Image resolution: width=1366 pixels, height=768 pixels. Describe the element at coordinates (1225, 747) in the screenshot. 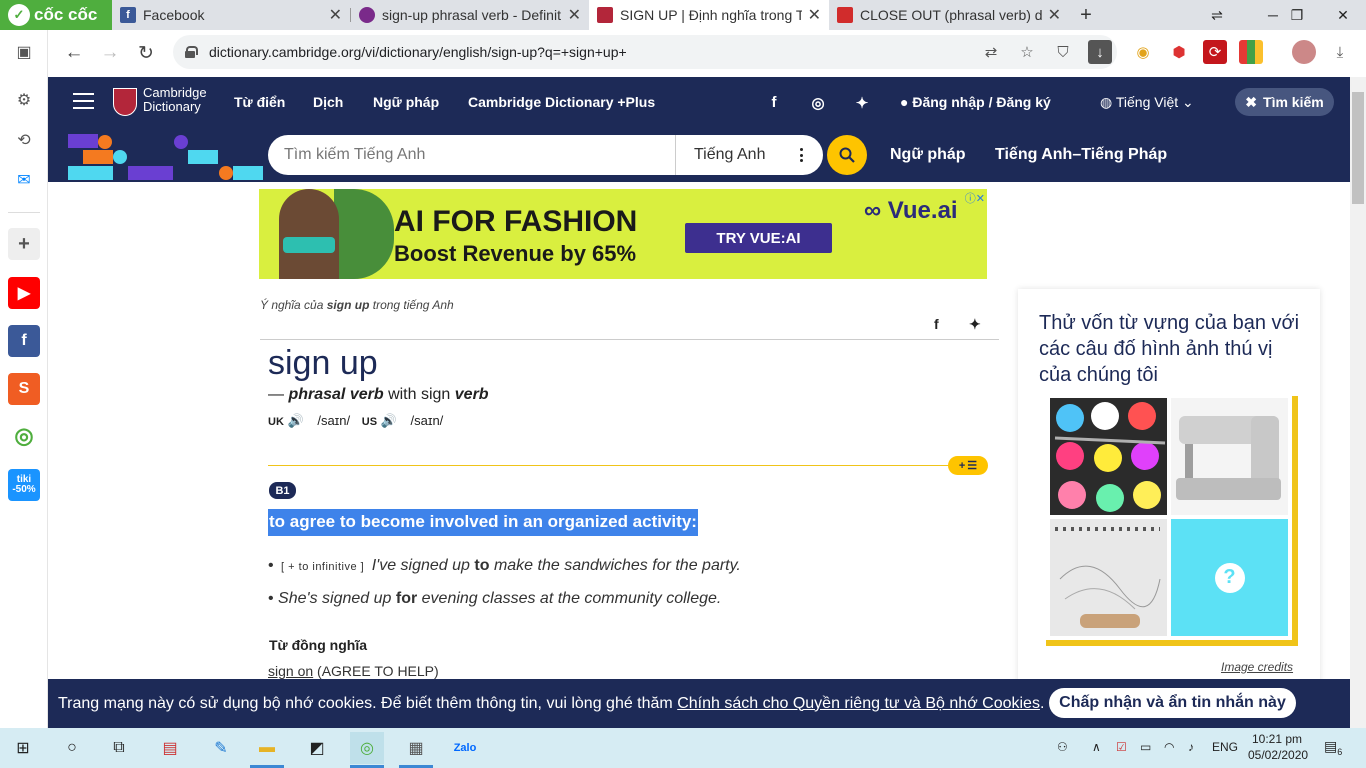

I see `input-language: ENG` at that location.